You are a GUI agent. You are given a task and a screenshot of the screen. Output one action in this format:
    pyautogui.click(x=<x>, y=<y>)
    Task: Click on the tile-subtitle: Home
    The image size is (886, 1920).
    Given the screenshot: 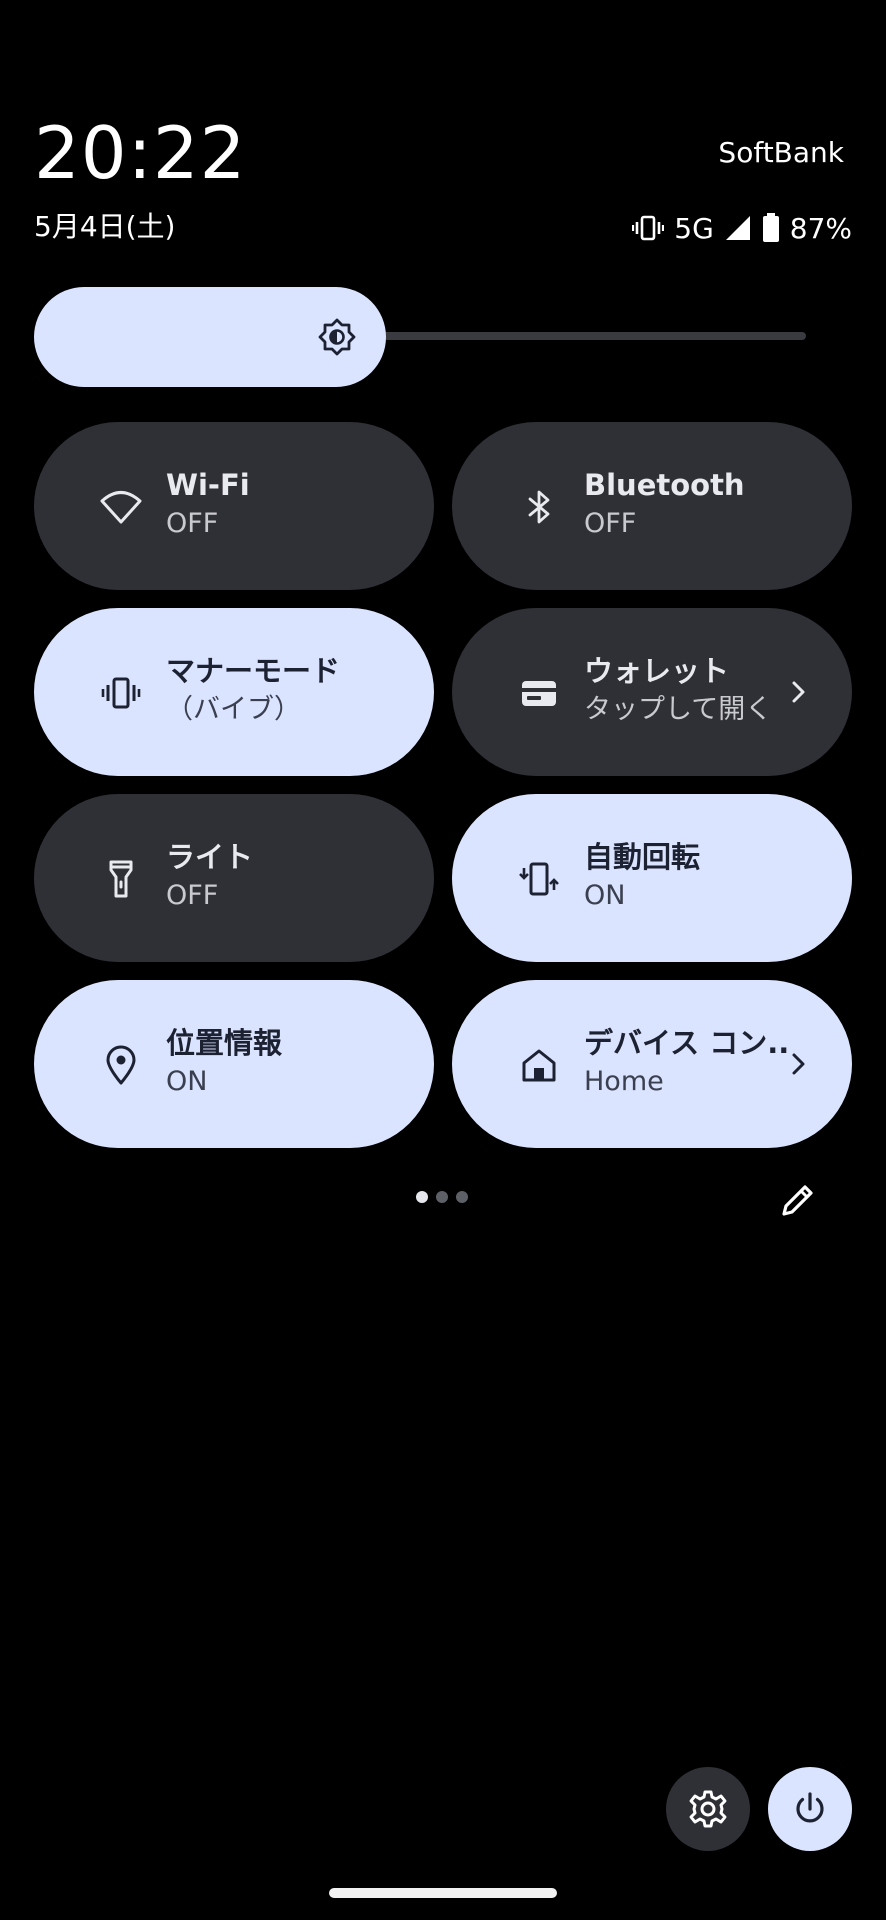 What is the action you would take?
    pyautogui.click(x=624, y=1081)
    